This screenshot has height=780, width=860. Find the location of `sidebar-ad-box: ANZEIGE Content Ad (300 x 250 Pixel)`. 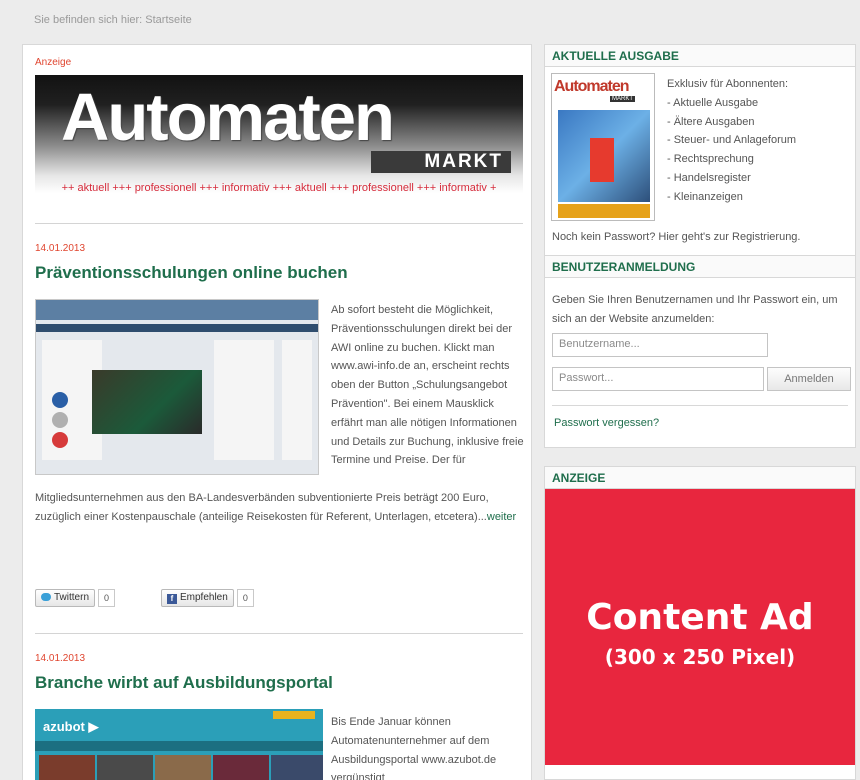

sidebar-ad-box: ANZEIGE Content Ad (300 x 250 Pixel) is located at coordinates (700, 623).